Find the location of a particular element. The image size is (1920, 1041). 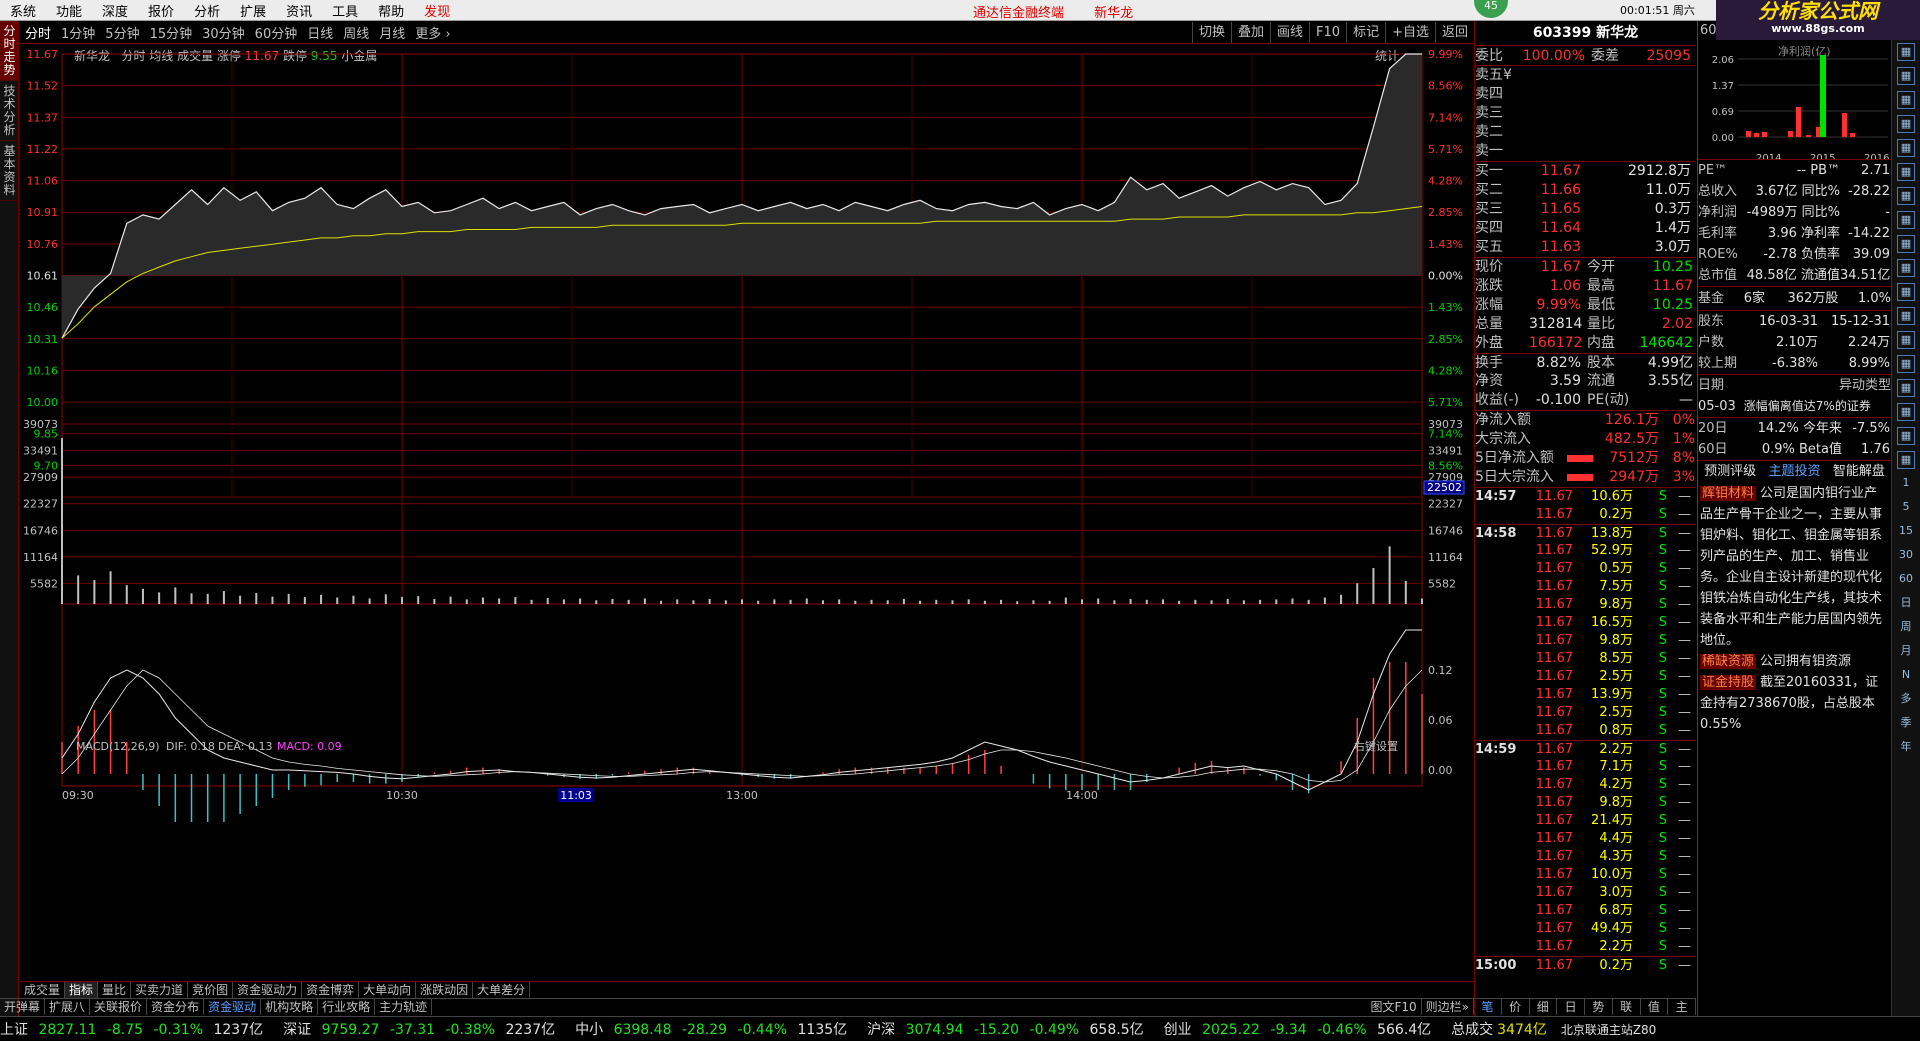

tab-fund-game: 资金博弈 is located at coordinates (331, 990).